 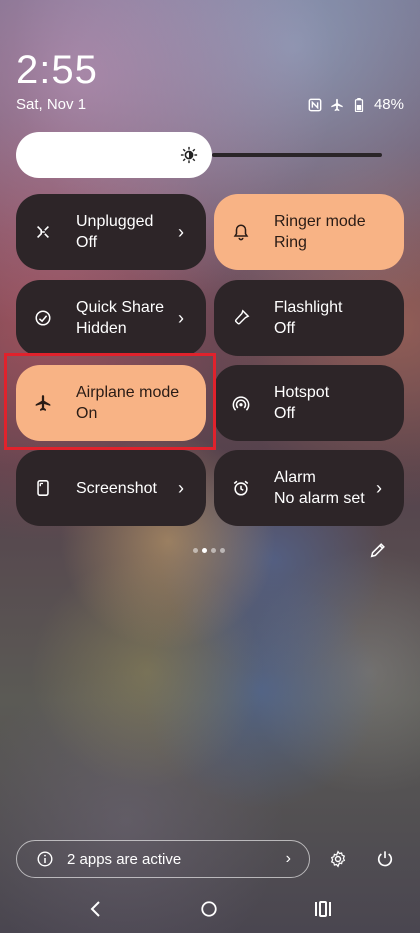 I want to click on hotspot-icon, so click(x=241, y=403).